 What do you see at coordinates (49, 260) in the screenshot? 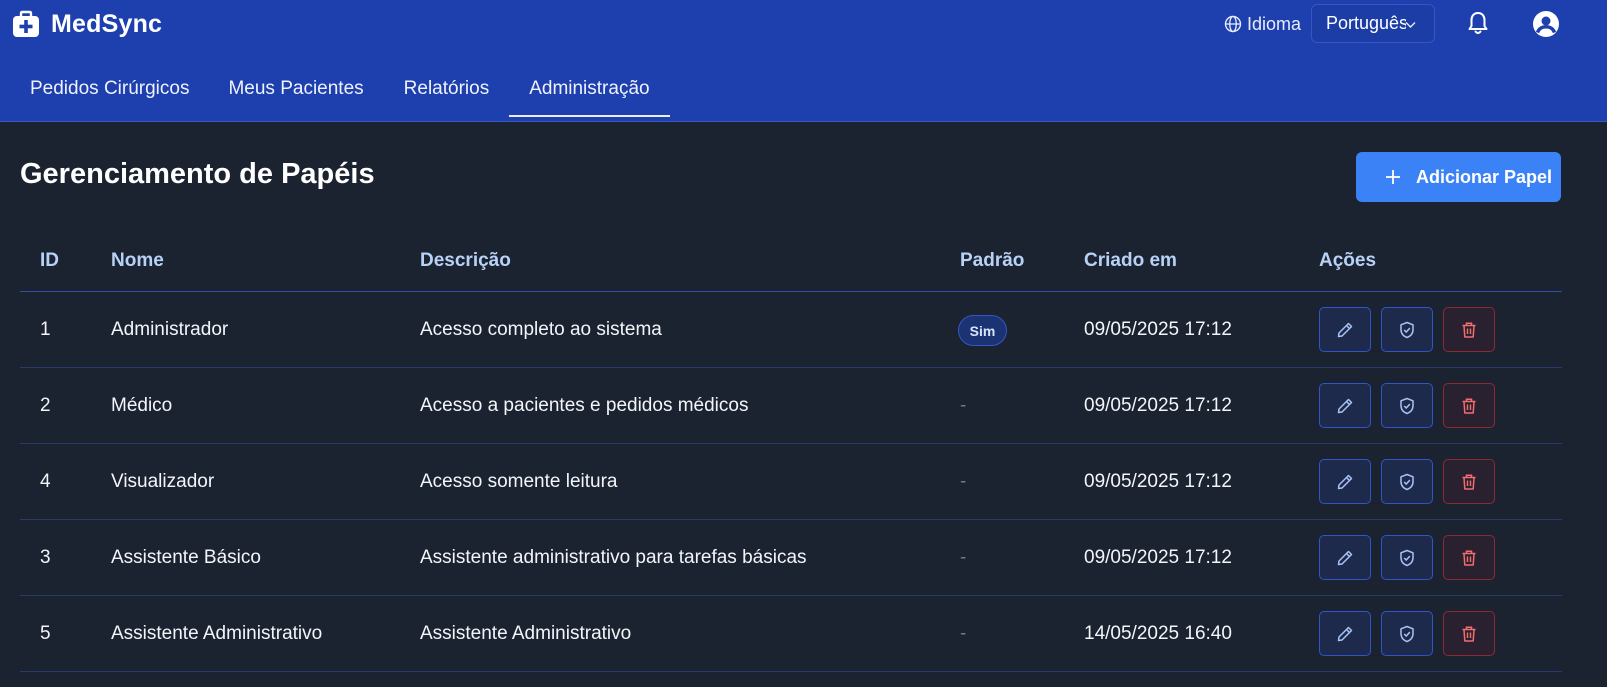
I see `column-header-id: ID` at bounding box center [49, 260].